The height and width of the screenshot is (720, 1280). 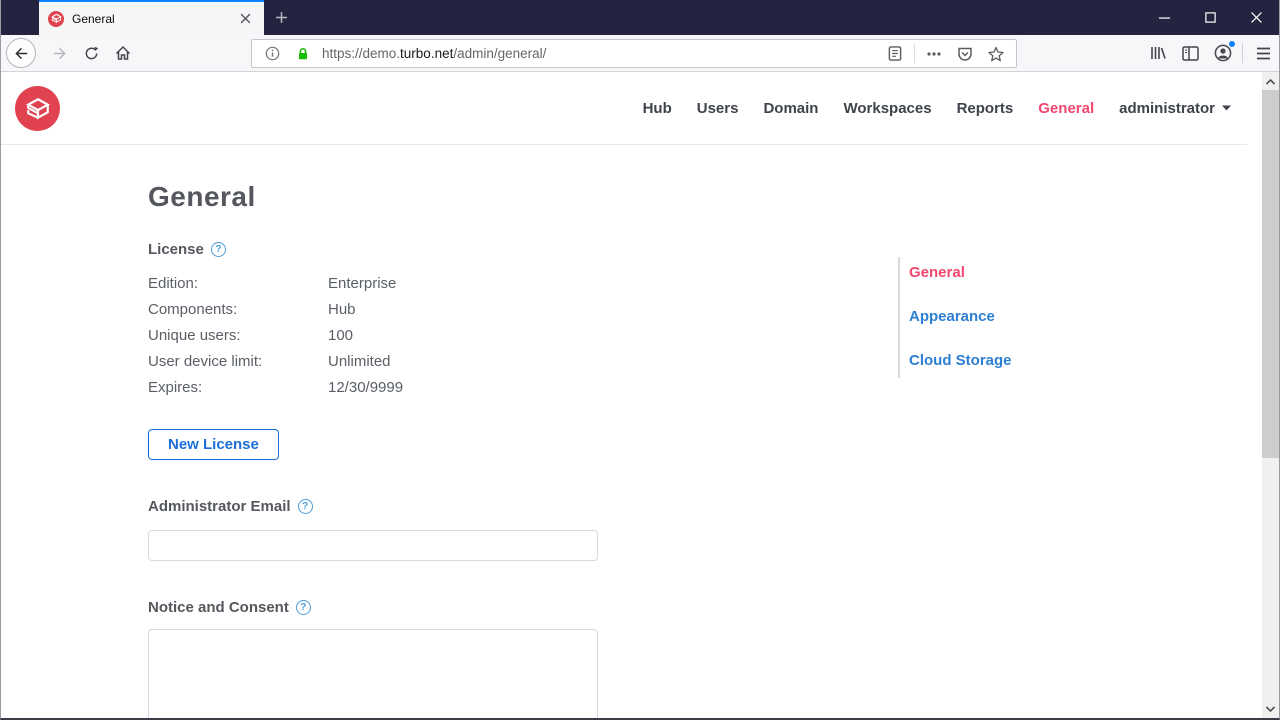 I want to click on nav-item-reports: Reports, so click(x=985, y=108).